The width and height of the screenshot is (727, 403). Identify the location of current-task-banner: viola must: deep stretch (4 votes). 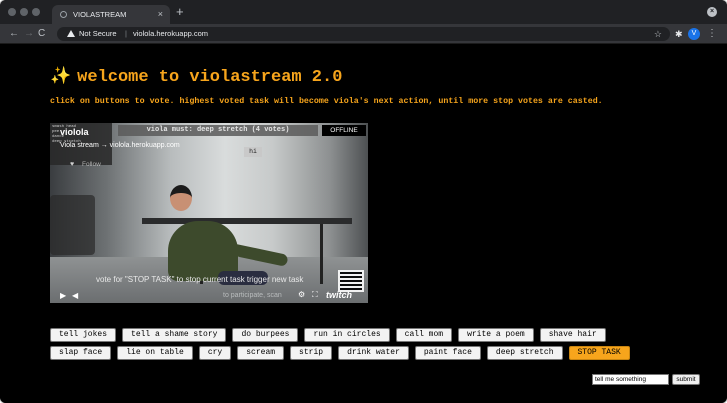
(218, 130).